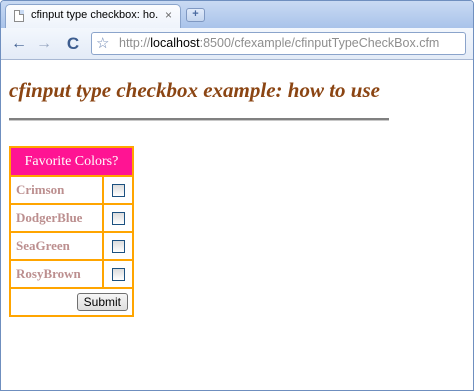  Describe the element at coordinates (56, 246) in the screenshot. I see `color-label-seagreen: SeaGreen` at that location.